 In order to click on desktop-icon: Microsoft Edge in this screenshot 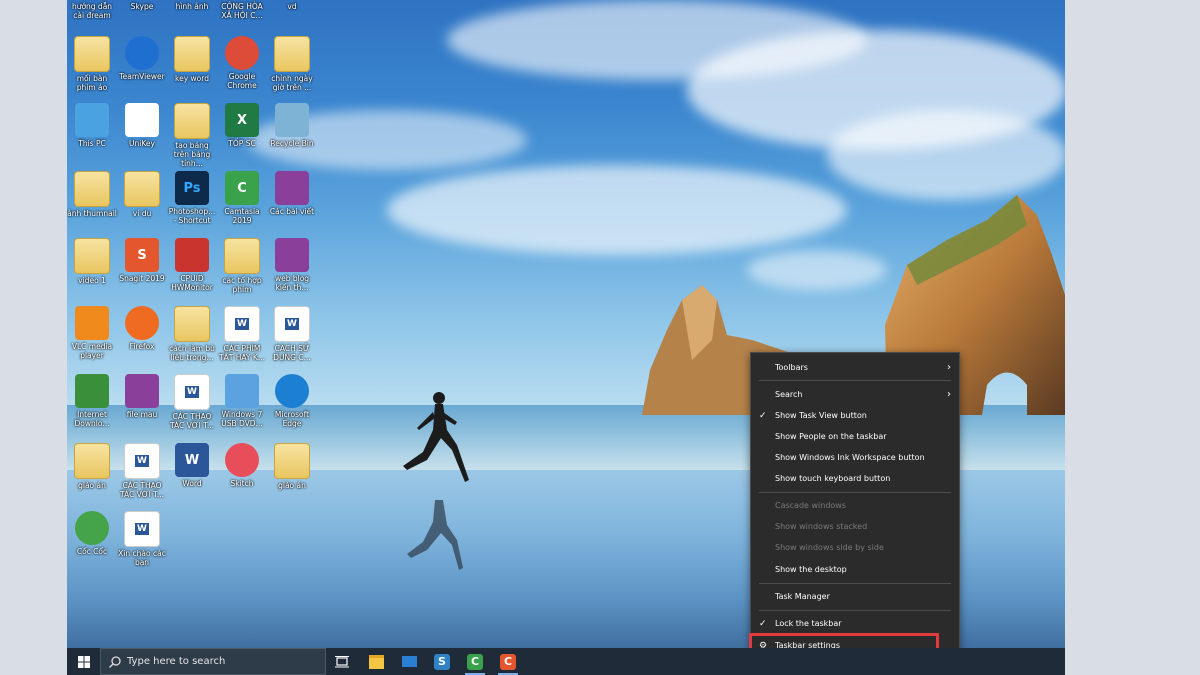, I will do `click(292, 401)`.